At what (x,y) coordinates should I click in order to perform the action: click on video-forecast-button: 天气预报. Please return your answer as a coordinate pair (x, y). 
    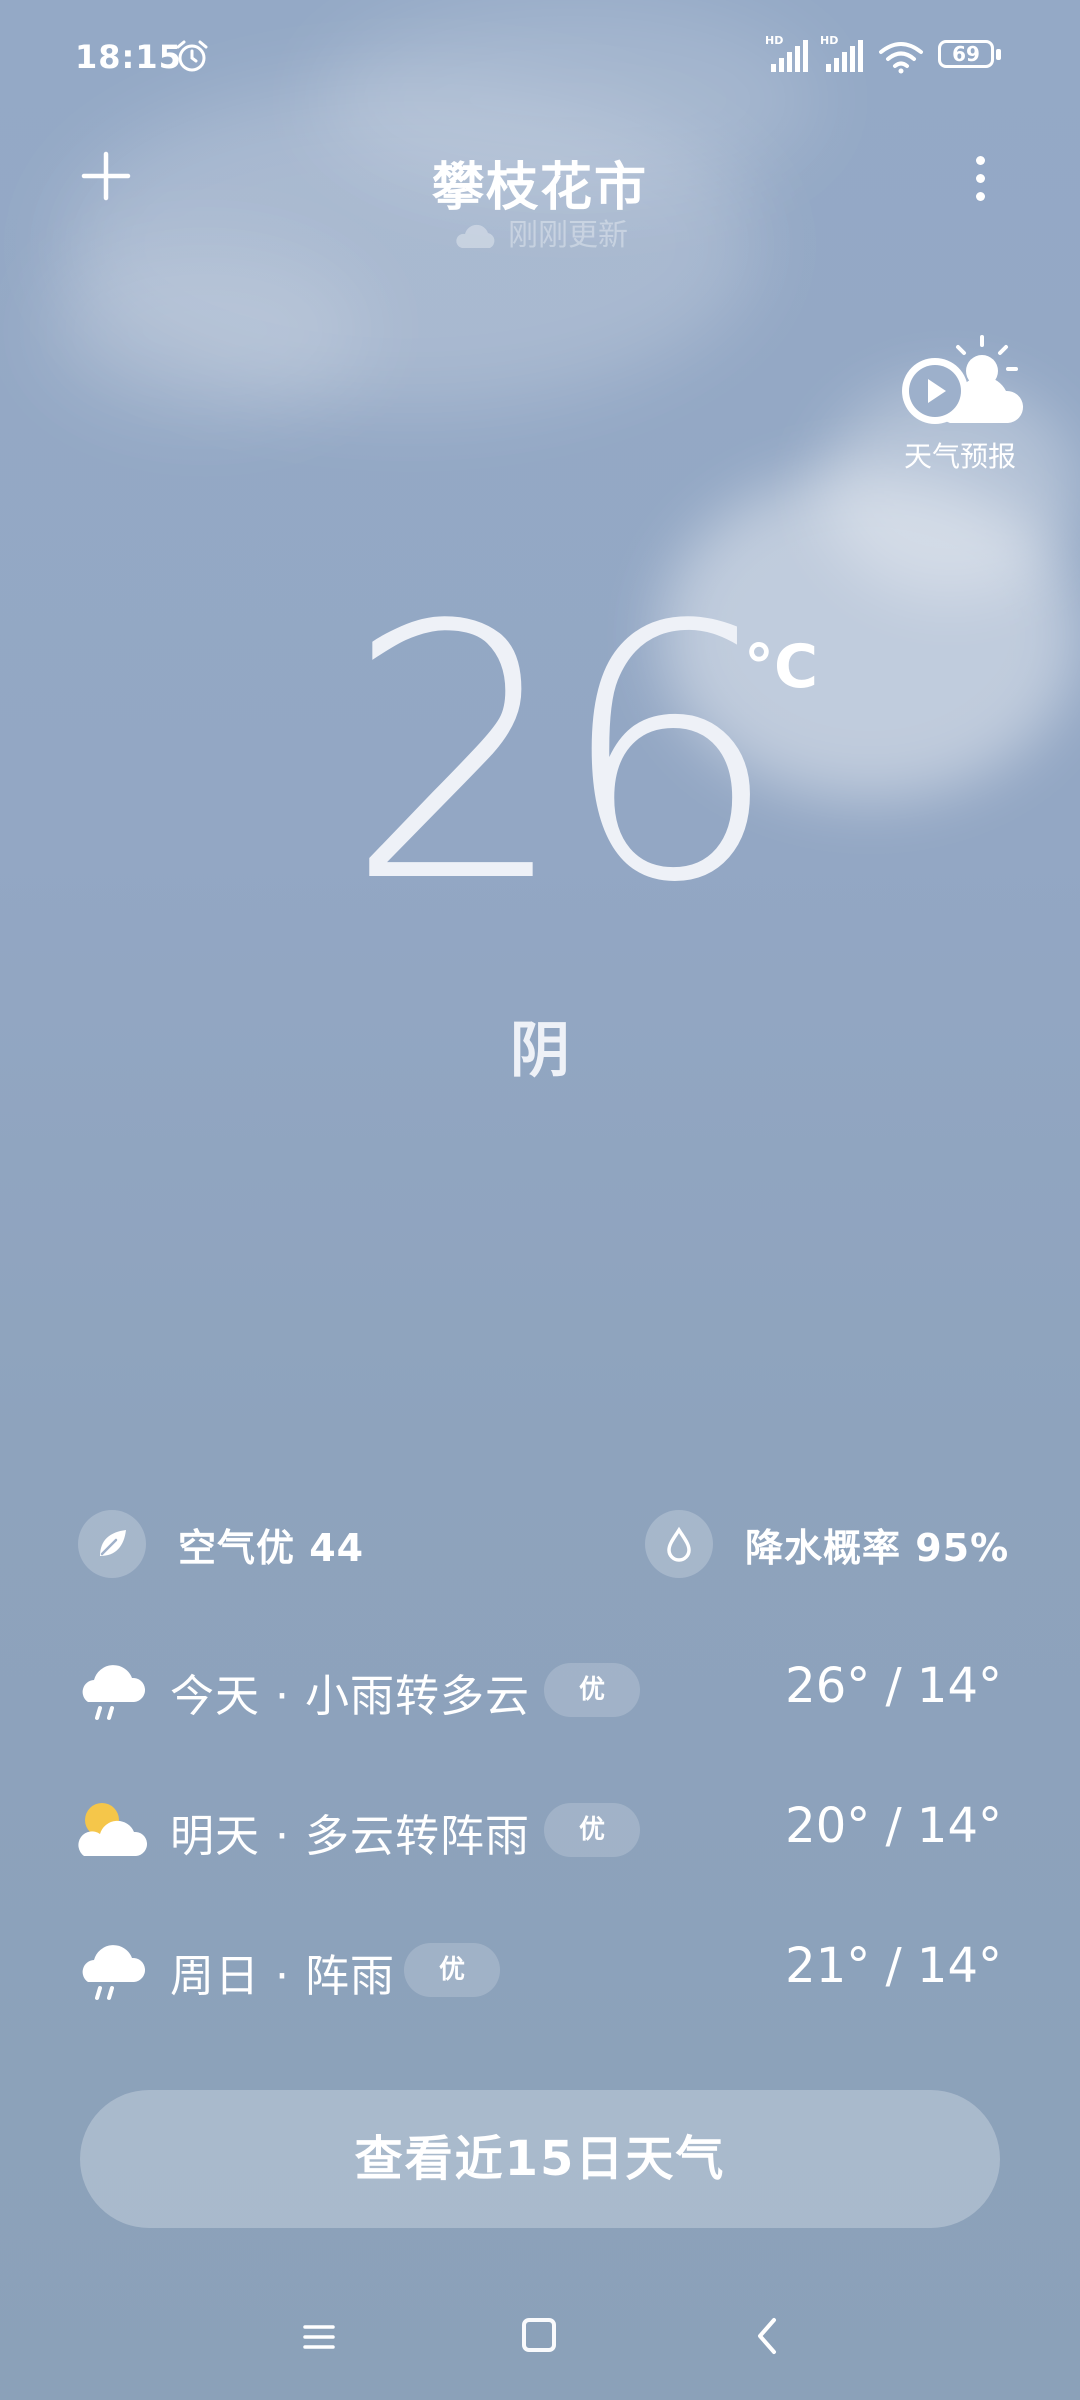
    Looking at the image, I should click on (960, 405).